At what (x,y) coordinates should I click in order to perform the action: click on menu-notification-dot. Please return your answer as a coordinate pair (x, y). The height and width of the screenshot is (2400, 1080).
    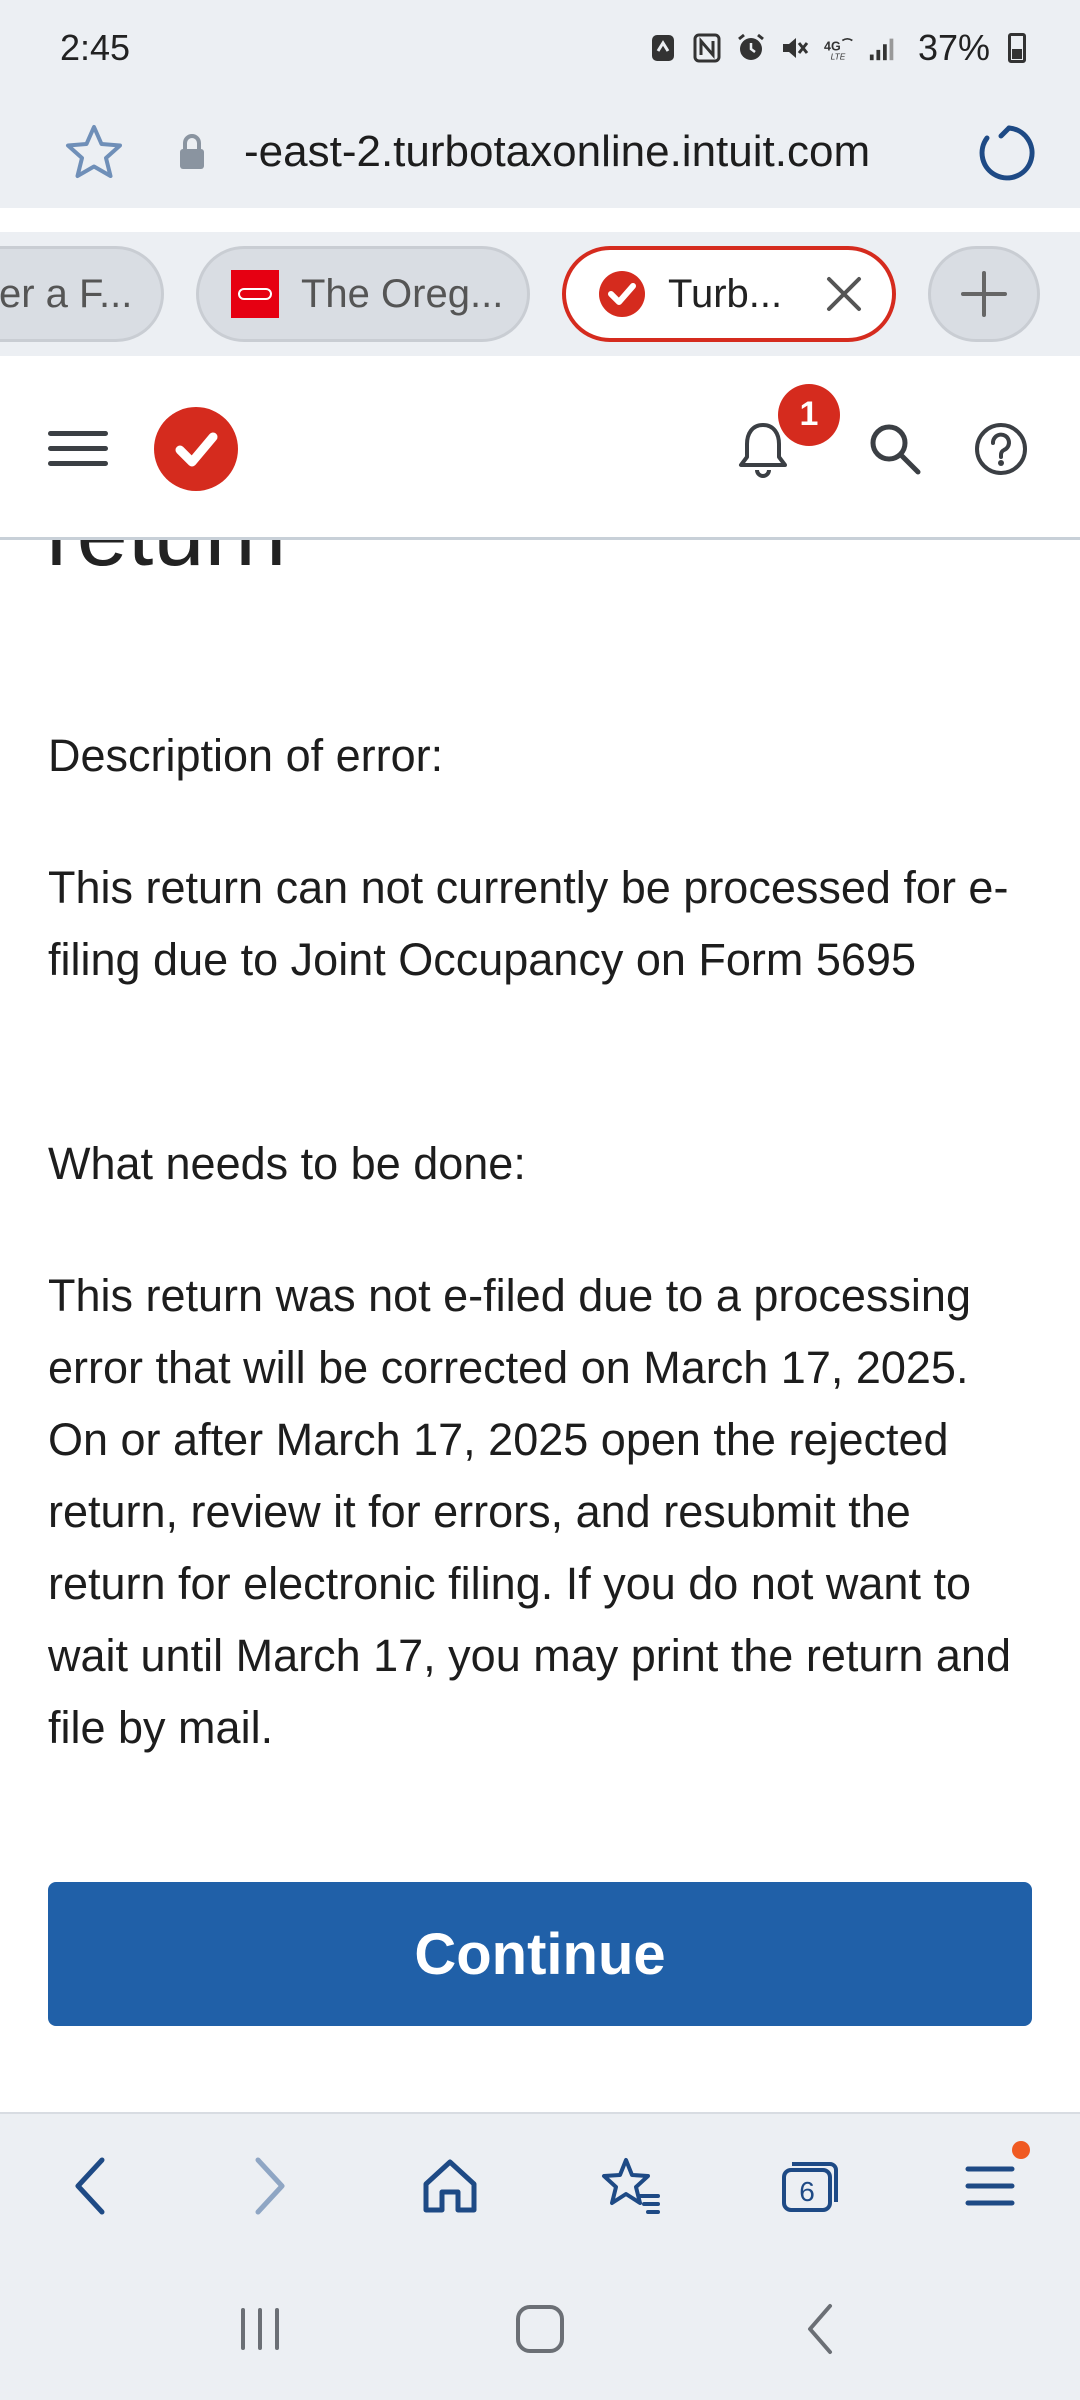
    Looking at the image, I should click on (1021, 2150).